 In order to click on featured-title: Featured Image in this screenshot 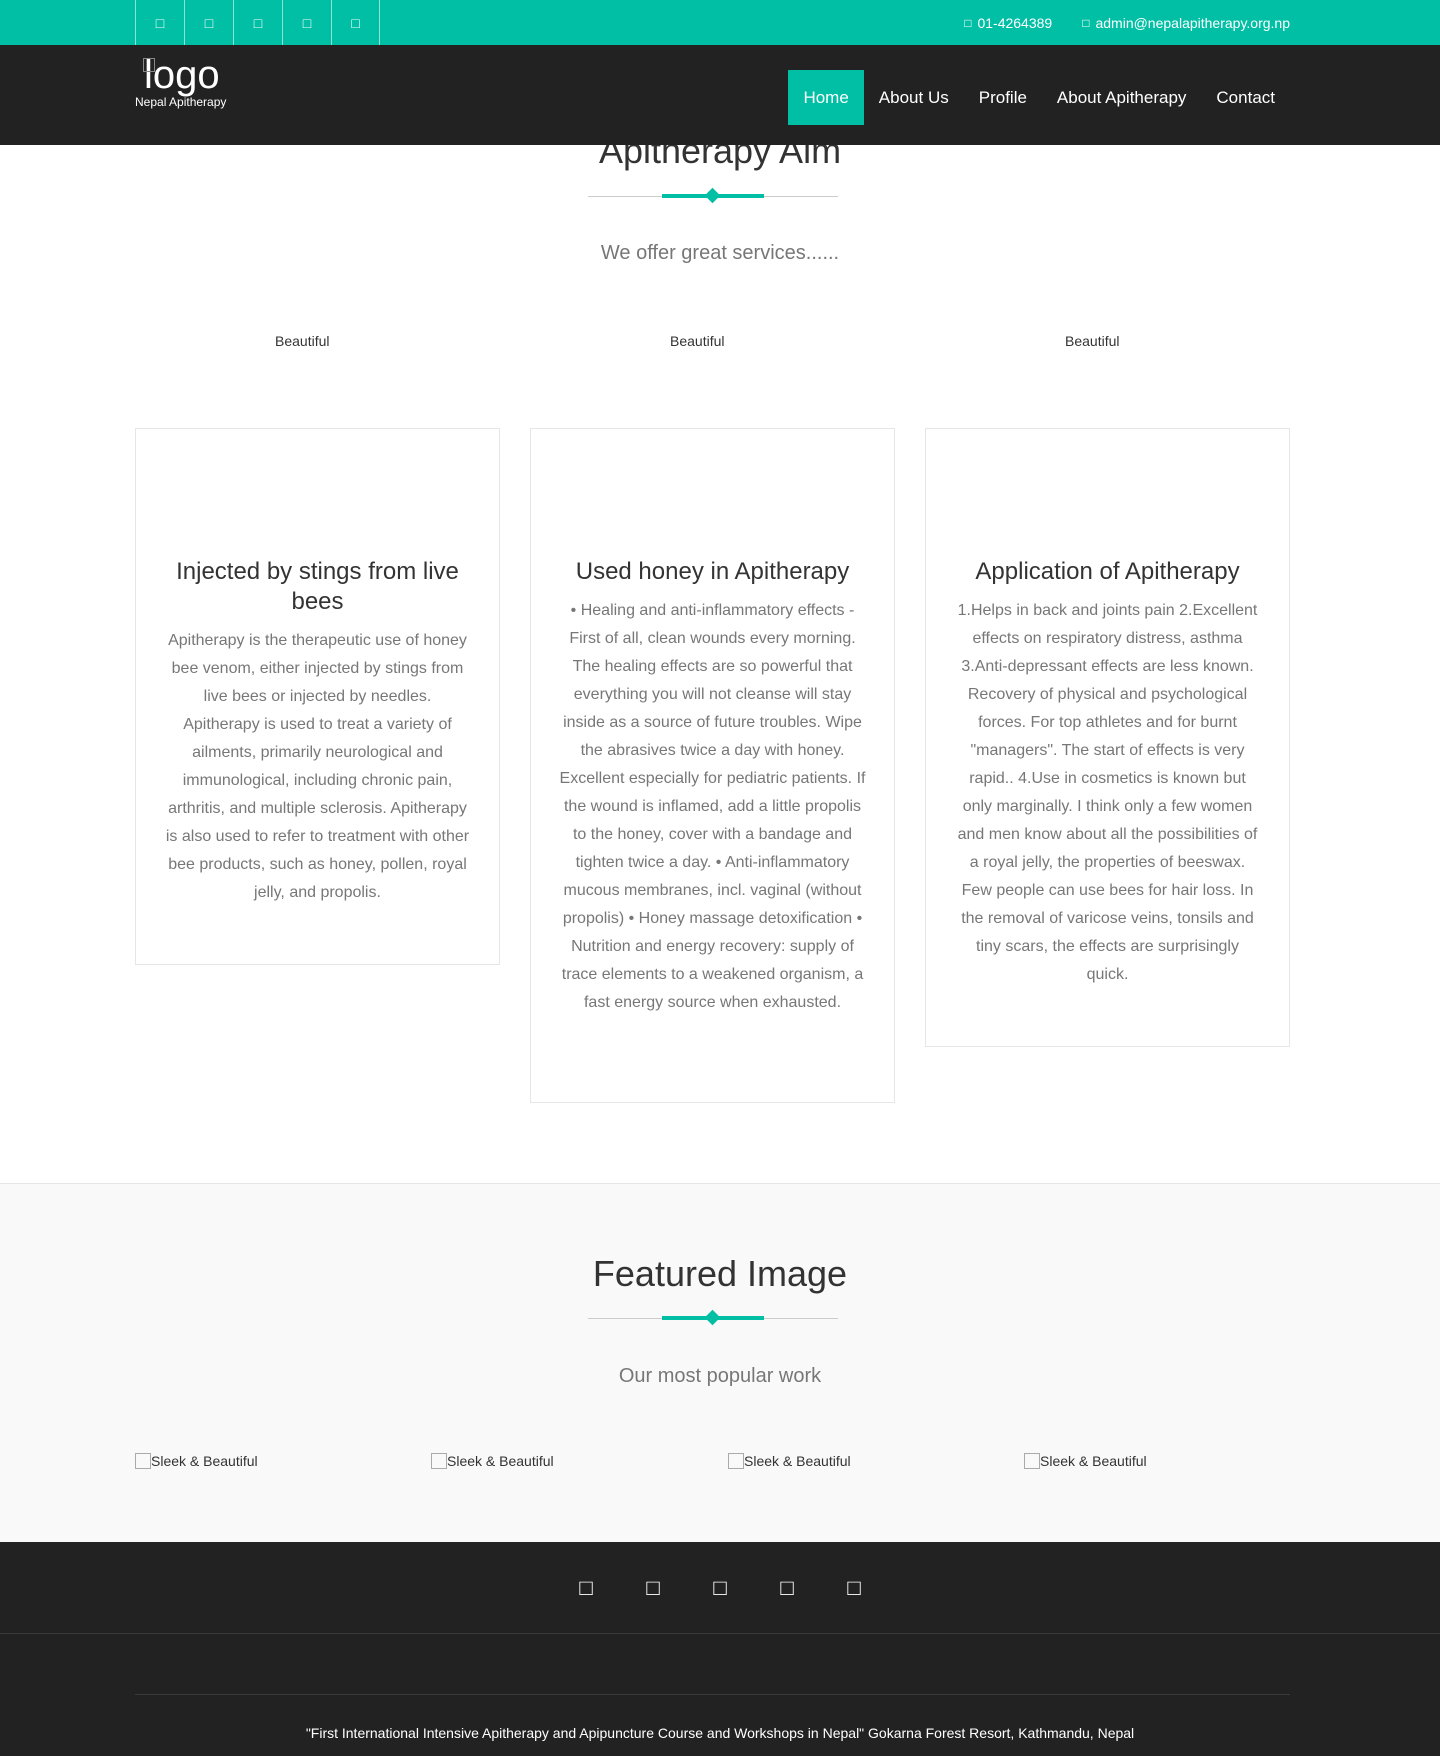, I will do `click(720, 1273)`.